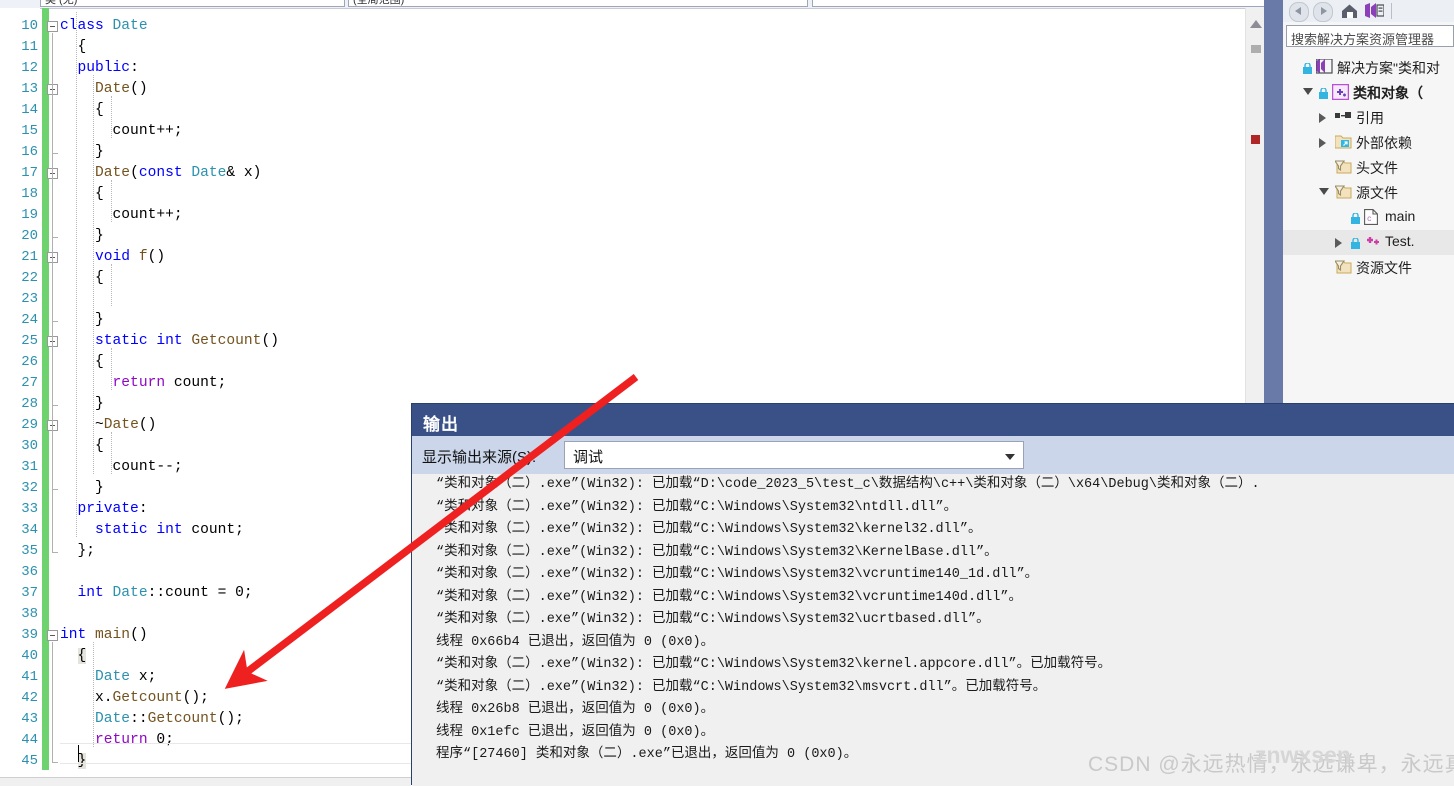  What do you see at coordinates (104, 509) in the screenshot?
I see `code-line: private:` at bounding box center [104, 509].